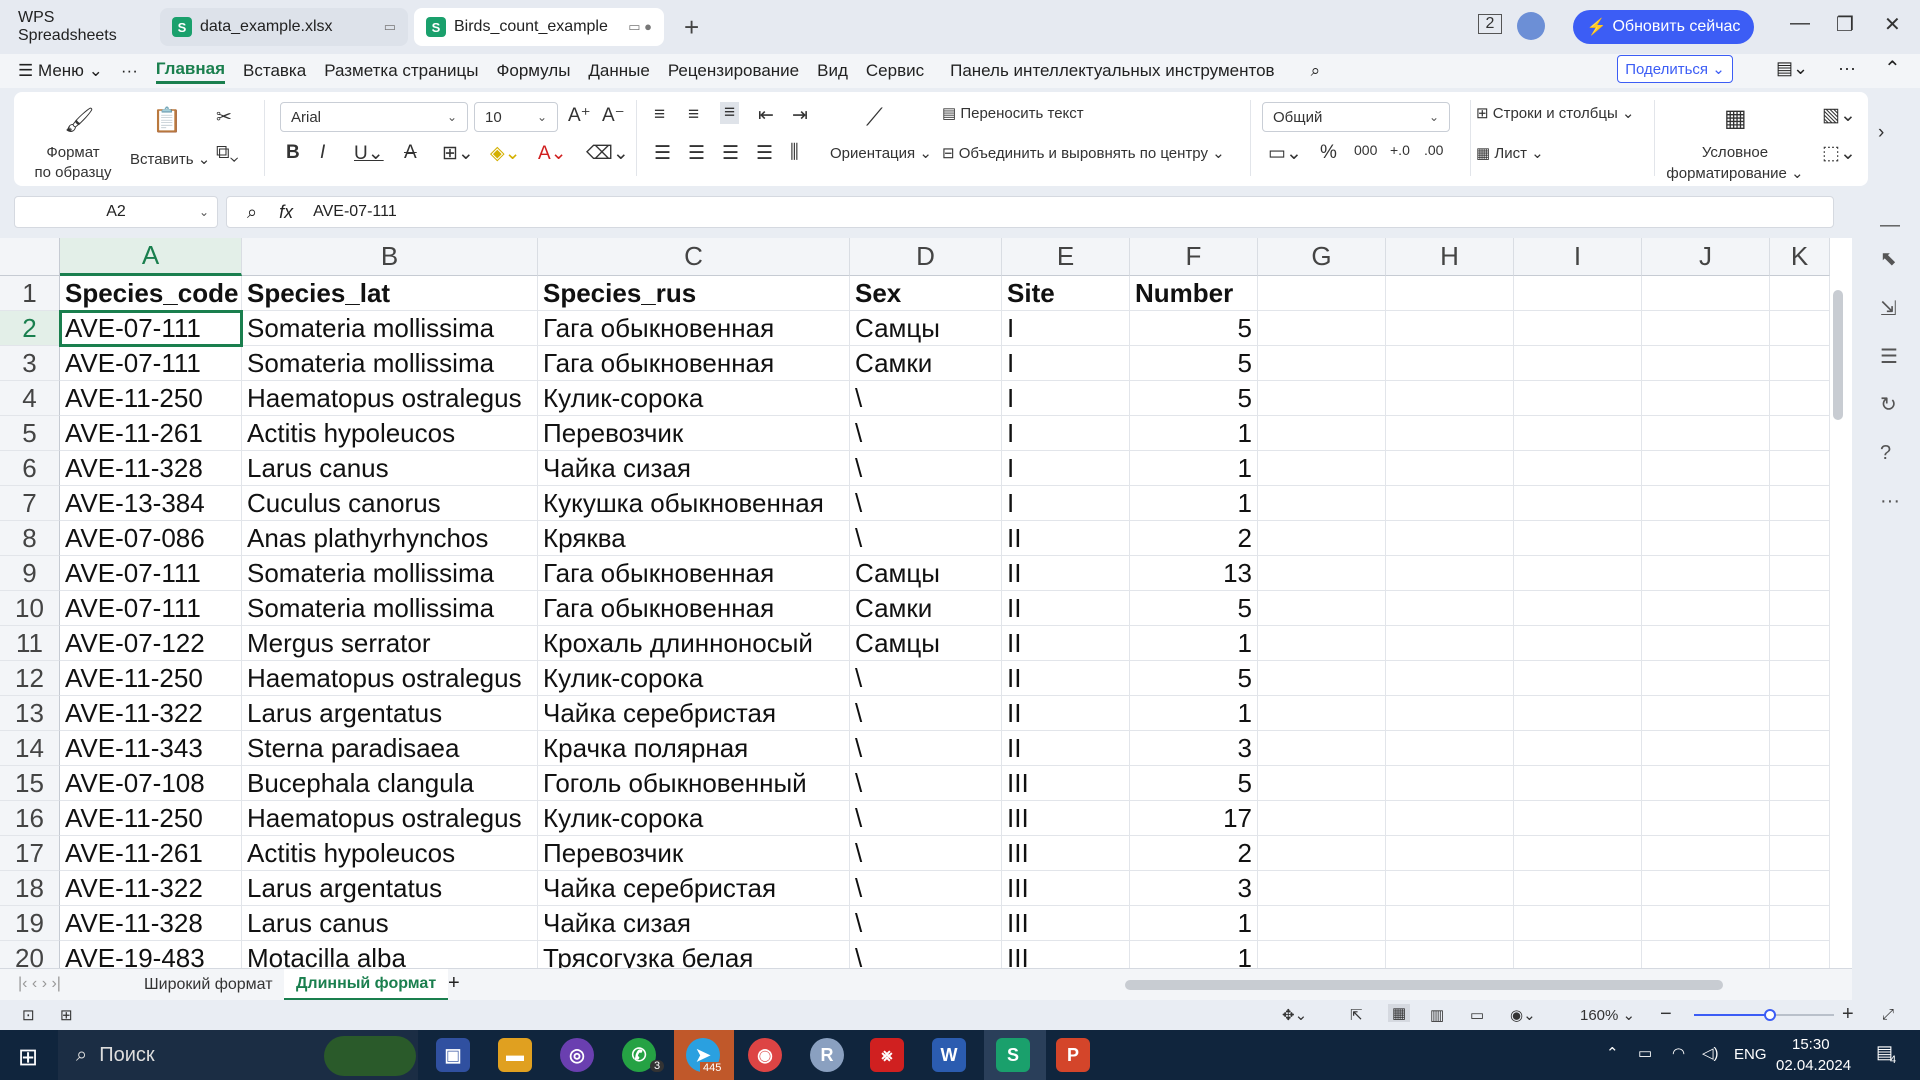 This screenshot has height=1080, width=1920. Describe the element at coordinates (1890, 501) in the screenshot. I see `more-icon: ···` at that location.